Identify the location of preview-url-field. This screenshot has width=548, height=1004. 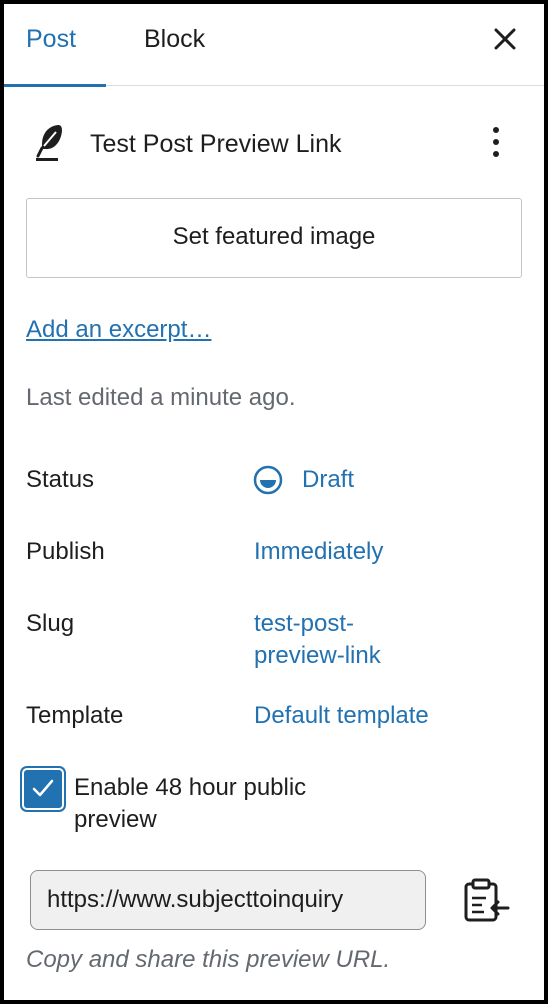
(228, 900).